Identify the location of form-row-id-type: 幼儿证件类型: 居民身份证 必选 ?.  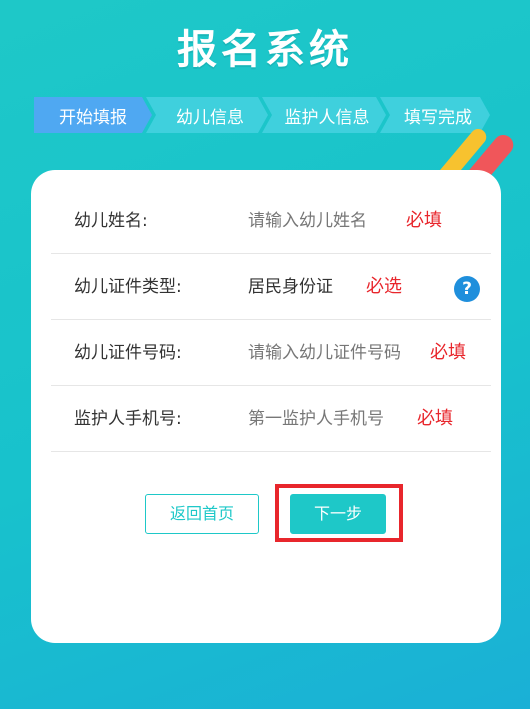
(271, 287).